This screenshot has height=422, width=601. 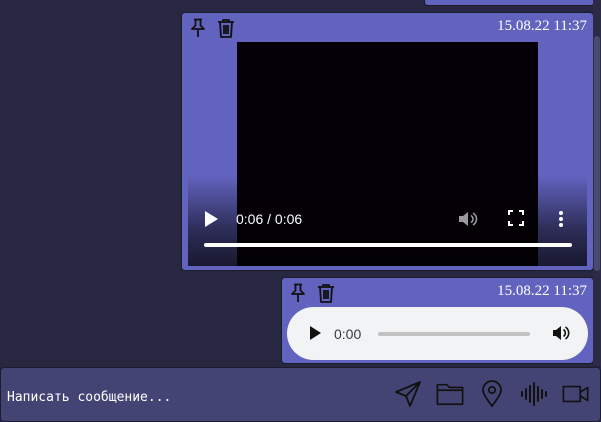 I want to click on voice-record-icon, so click(x=534, y=394).